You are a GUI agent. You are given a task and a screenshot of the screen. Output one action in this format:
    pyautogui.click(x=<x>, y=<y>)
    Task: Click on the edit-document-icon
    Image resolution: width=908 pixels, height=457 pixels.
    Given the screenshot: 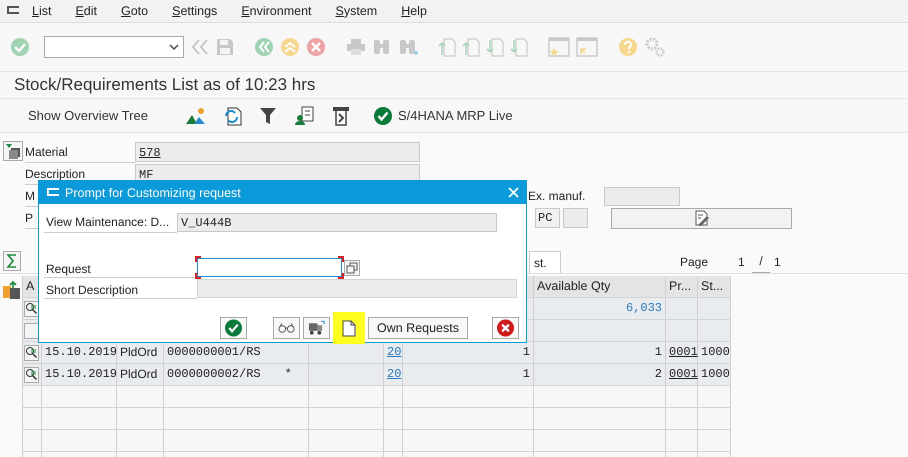 What is the action you would take?
    pyautogui.click(x=702, y=218)
    